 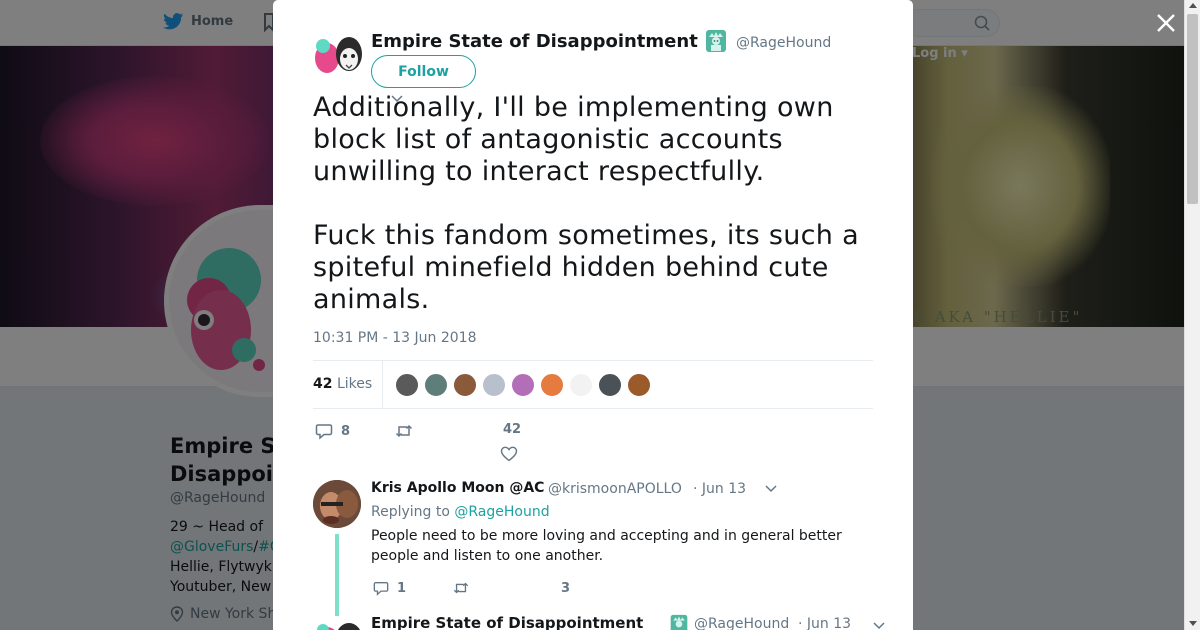 I want to click on reply-action: 8, so click(x=332, y=431).